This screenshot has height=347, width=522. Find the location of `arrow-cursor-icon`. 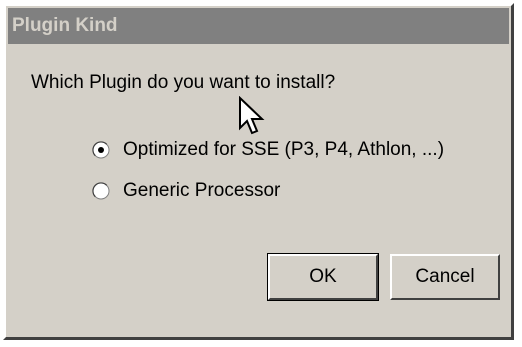

arrow-cursor-icon is located at coordinates (252, 115).